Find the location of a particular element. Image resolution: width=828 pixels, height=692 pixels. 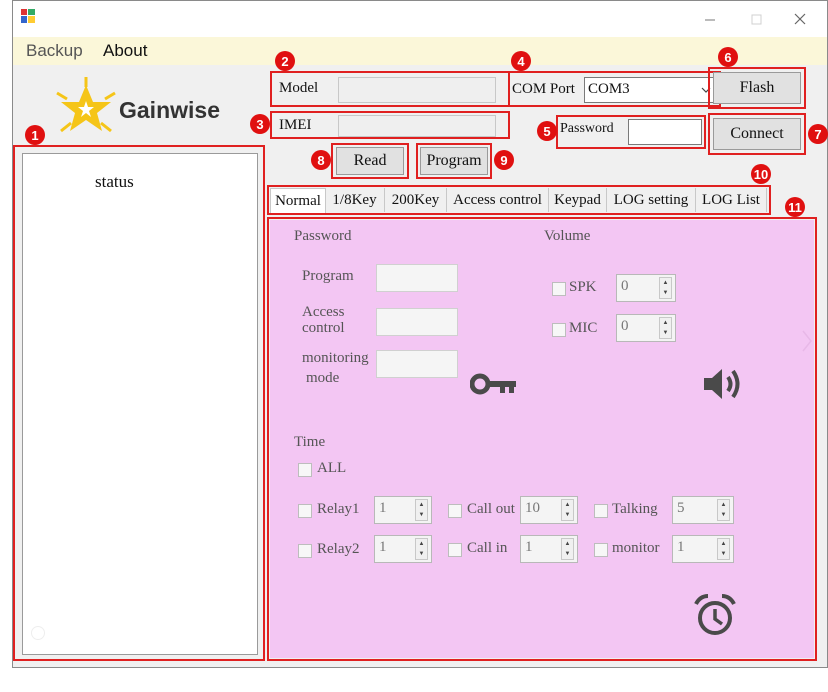

mic-stepper: 0 ▲ ▼ is located at coordinates (646, 328).